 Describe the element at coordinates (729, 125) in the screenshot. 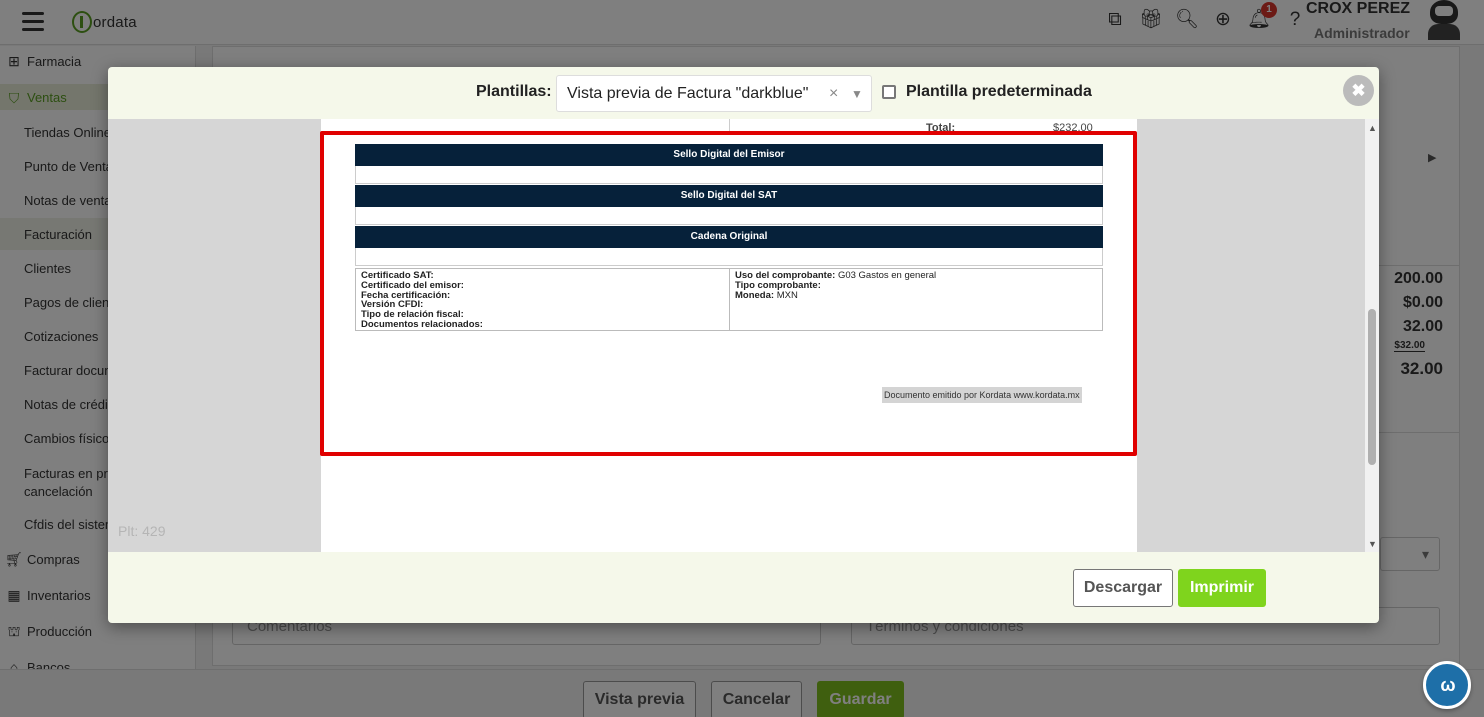

I see `table-divider` at that location.